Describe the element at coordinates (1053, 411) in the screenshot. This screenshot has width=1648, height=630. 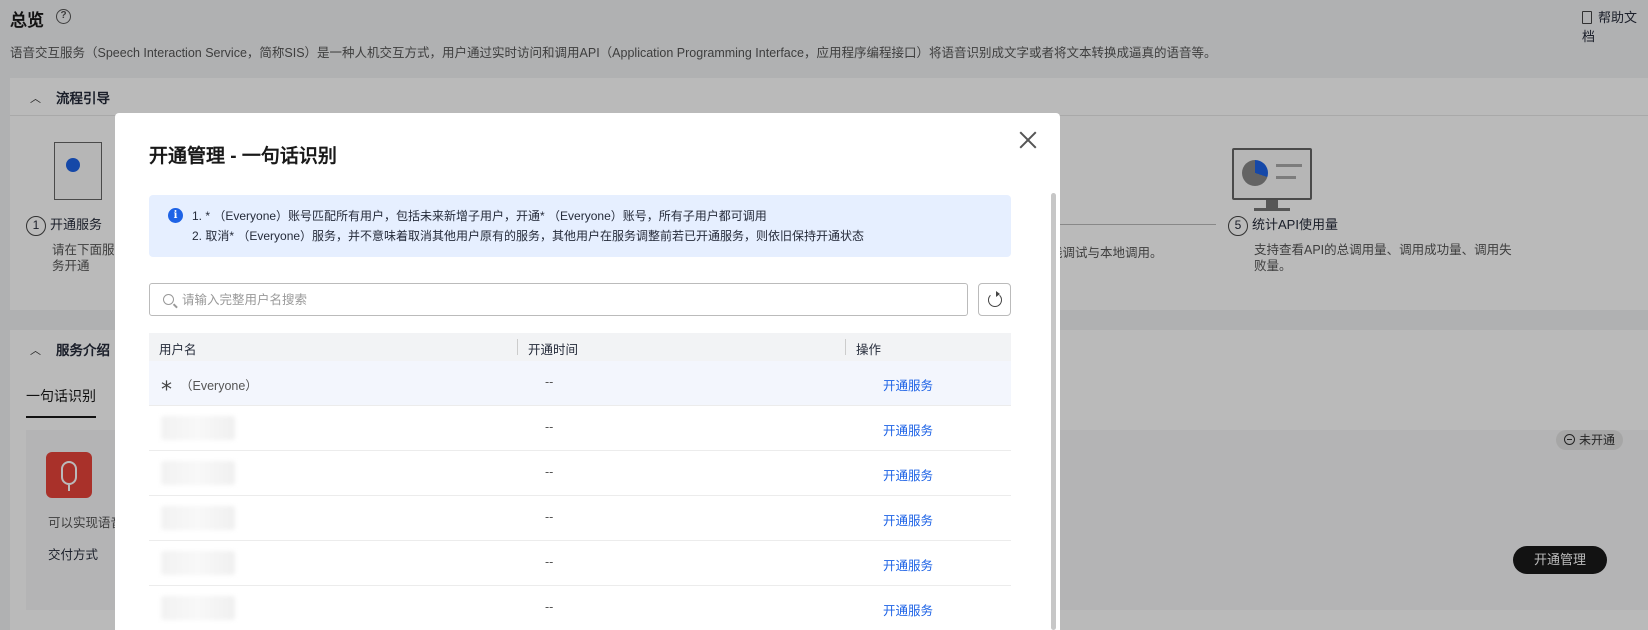
I see `dialog-scrollbar` at that location.